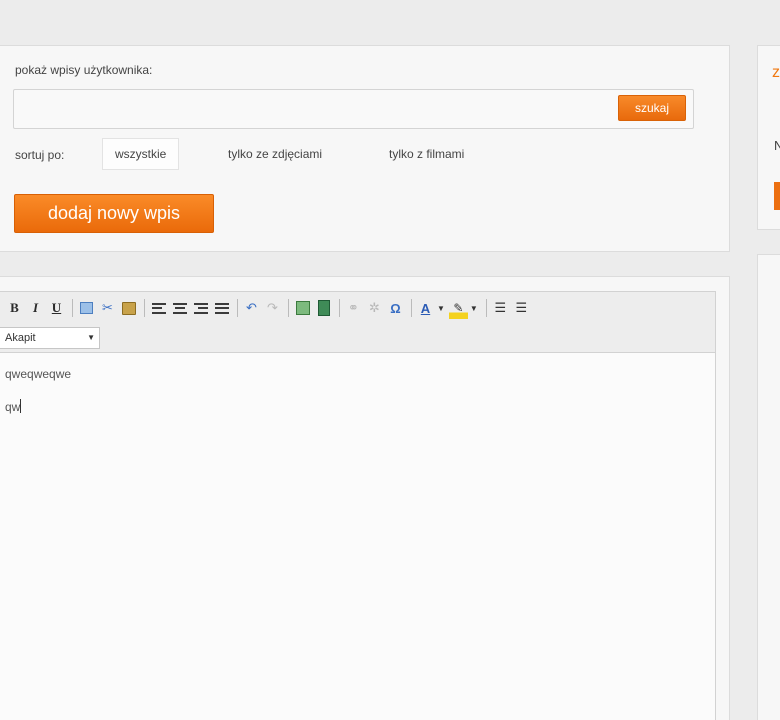 The height and width of the screenshot is (720, 780). I want to click on link-button: ⚭, so click(353, 308).